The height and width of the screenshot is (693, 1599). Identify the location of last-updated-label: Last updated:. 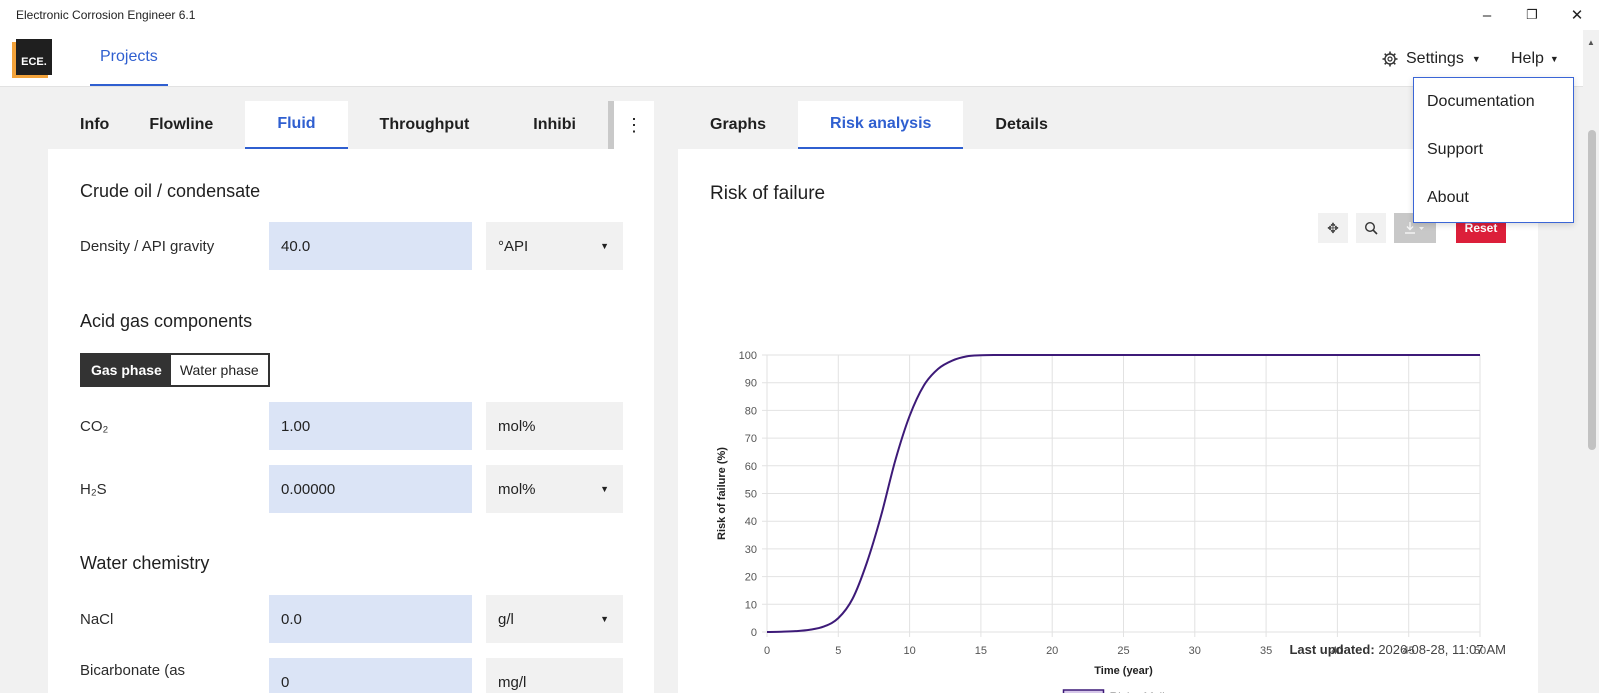
(1332, 649).